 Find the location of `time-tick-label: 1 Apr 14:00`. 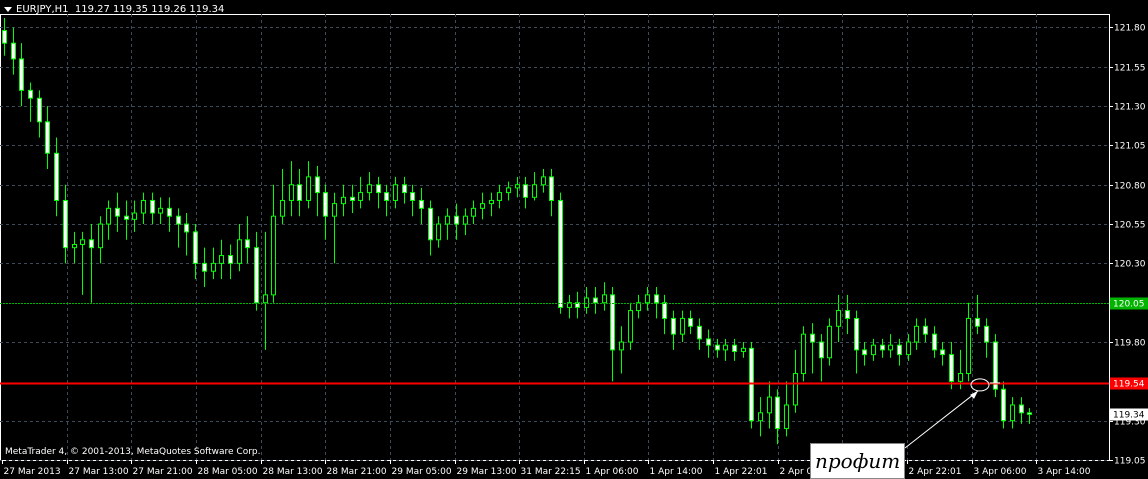

time-tick-label: 1 Apr 14:00 is located at coordinates (676, 472).